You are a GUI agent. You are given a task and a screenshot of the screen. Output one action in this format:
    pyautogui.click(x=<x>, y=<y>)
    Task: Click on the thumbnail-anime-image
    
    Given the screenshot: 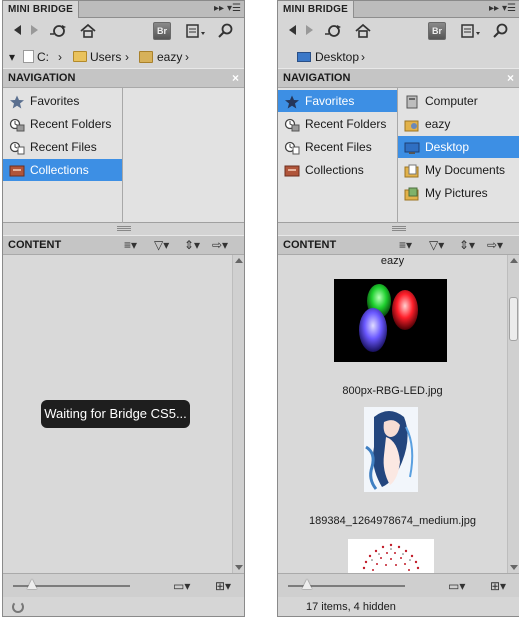 What is the action you would take?
    pyautogui.click(x=391, y=449)
    